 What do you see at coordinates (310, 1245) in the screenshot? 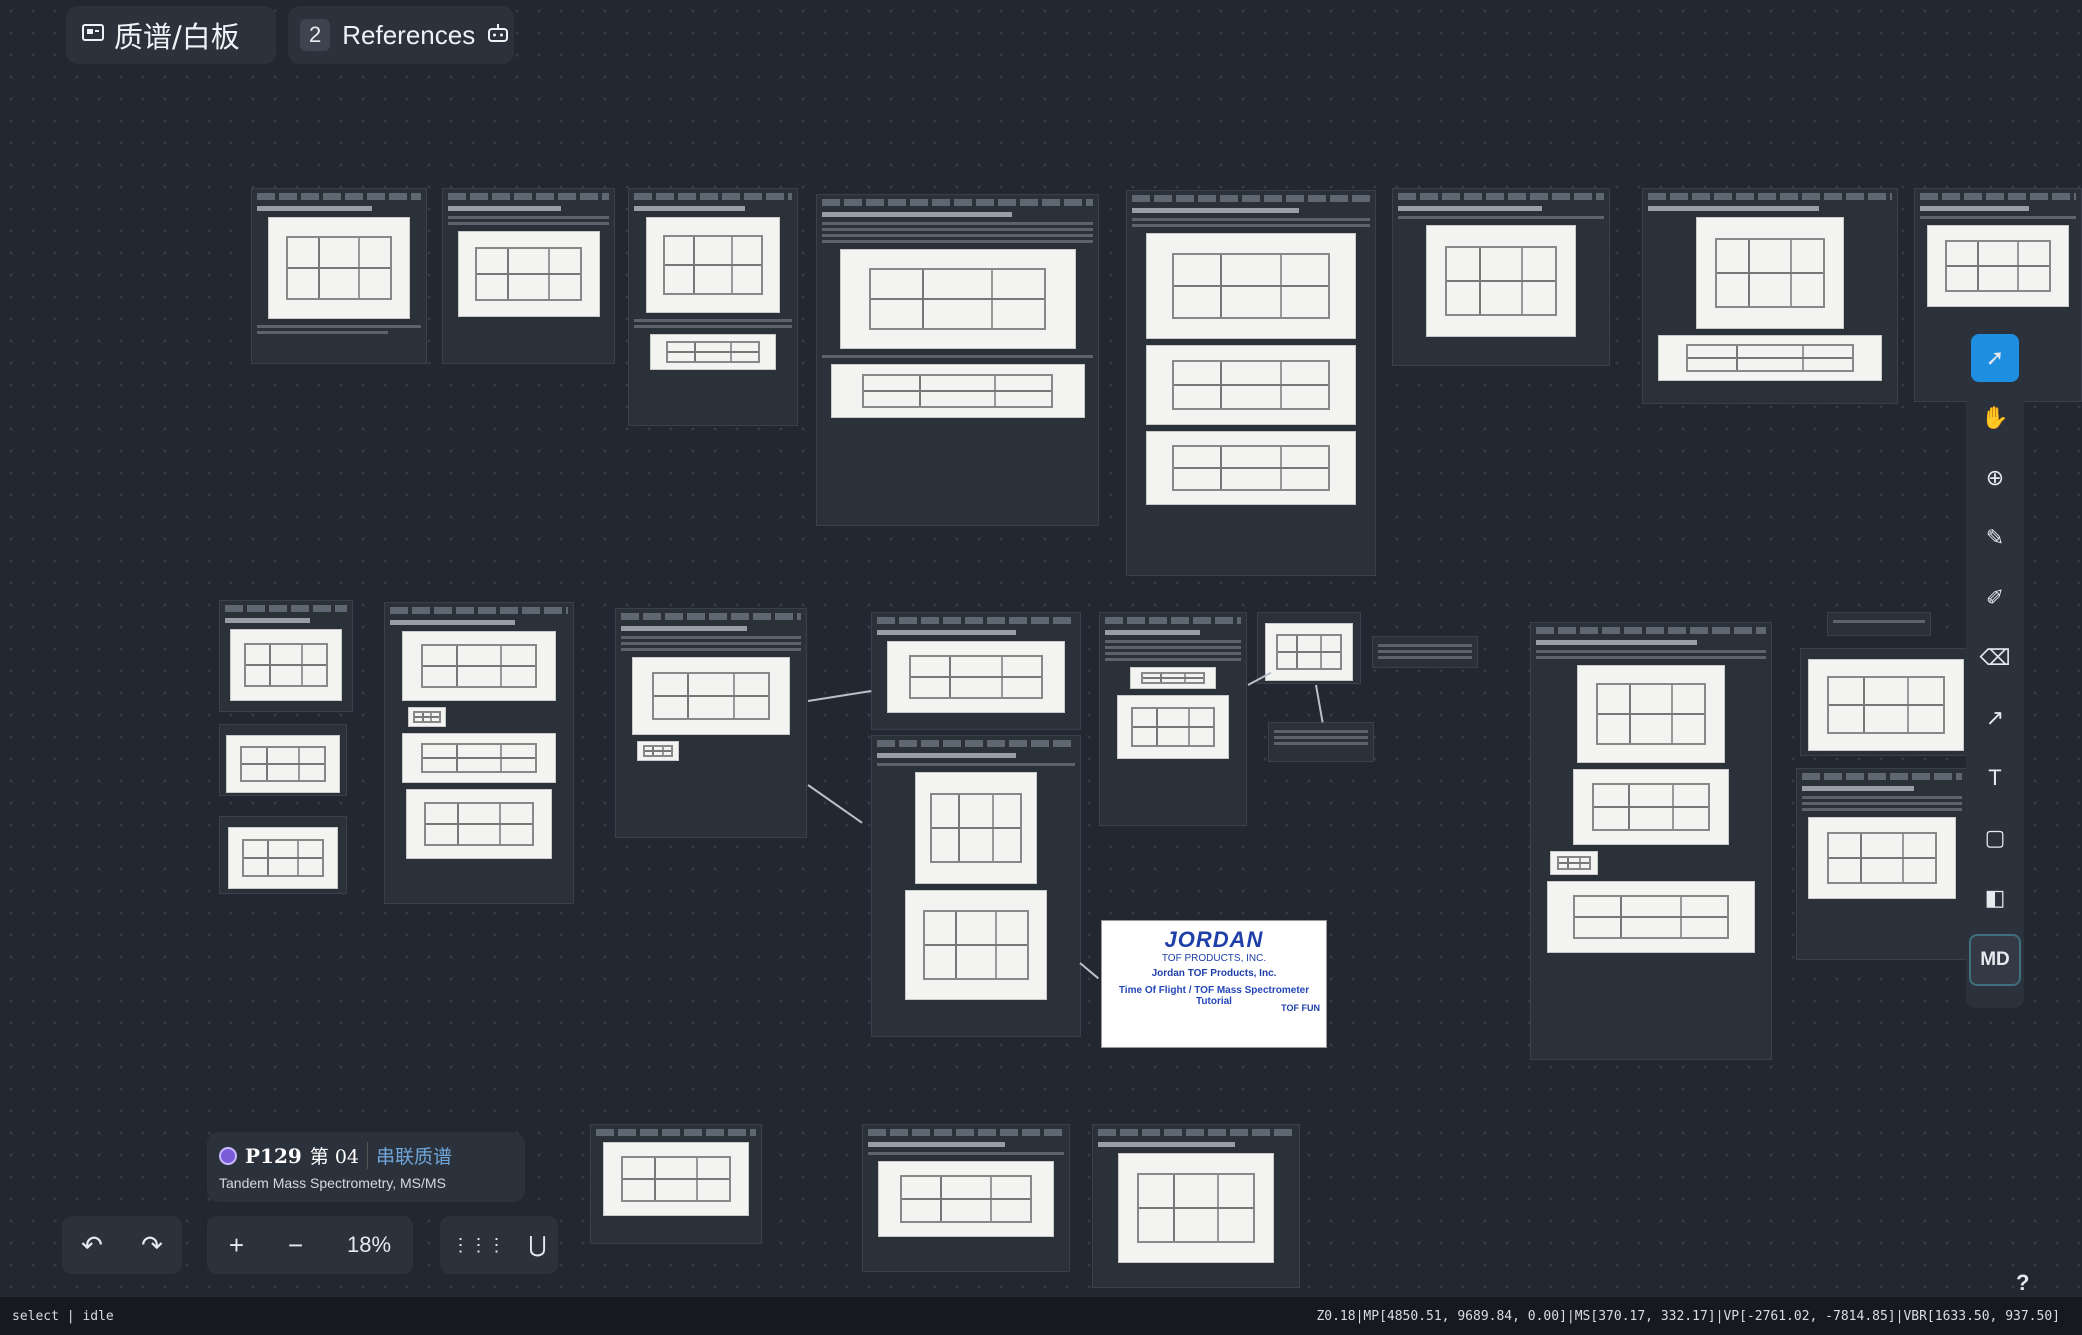
I see `zoom-controls: + − 18%` at bounding box center [310, 1245].